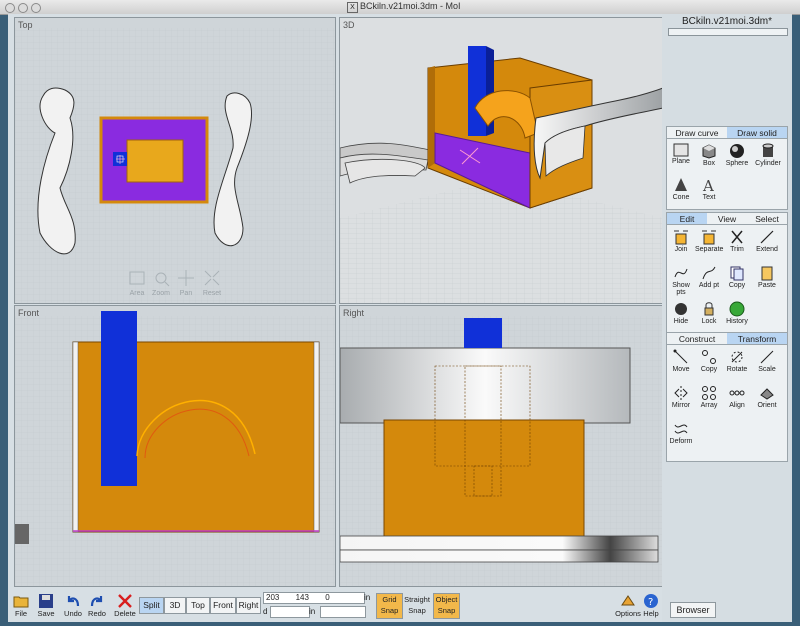 This screenshot has height=626, width=800. Describe the element at coordinates (767, 403) in the screenshot. I see `orient-tool: Orient` at that location.